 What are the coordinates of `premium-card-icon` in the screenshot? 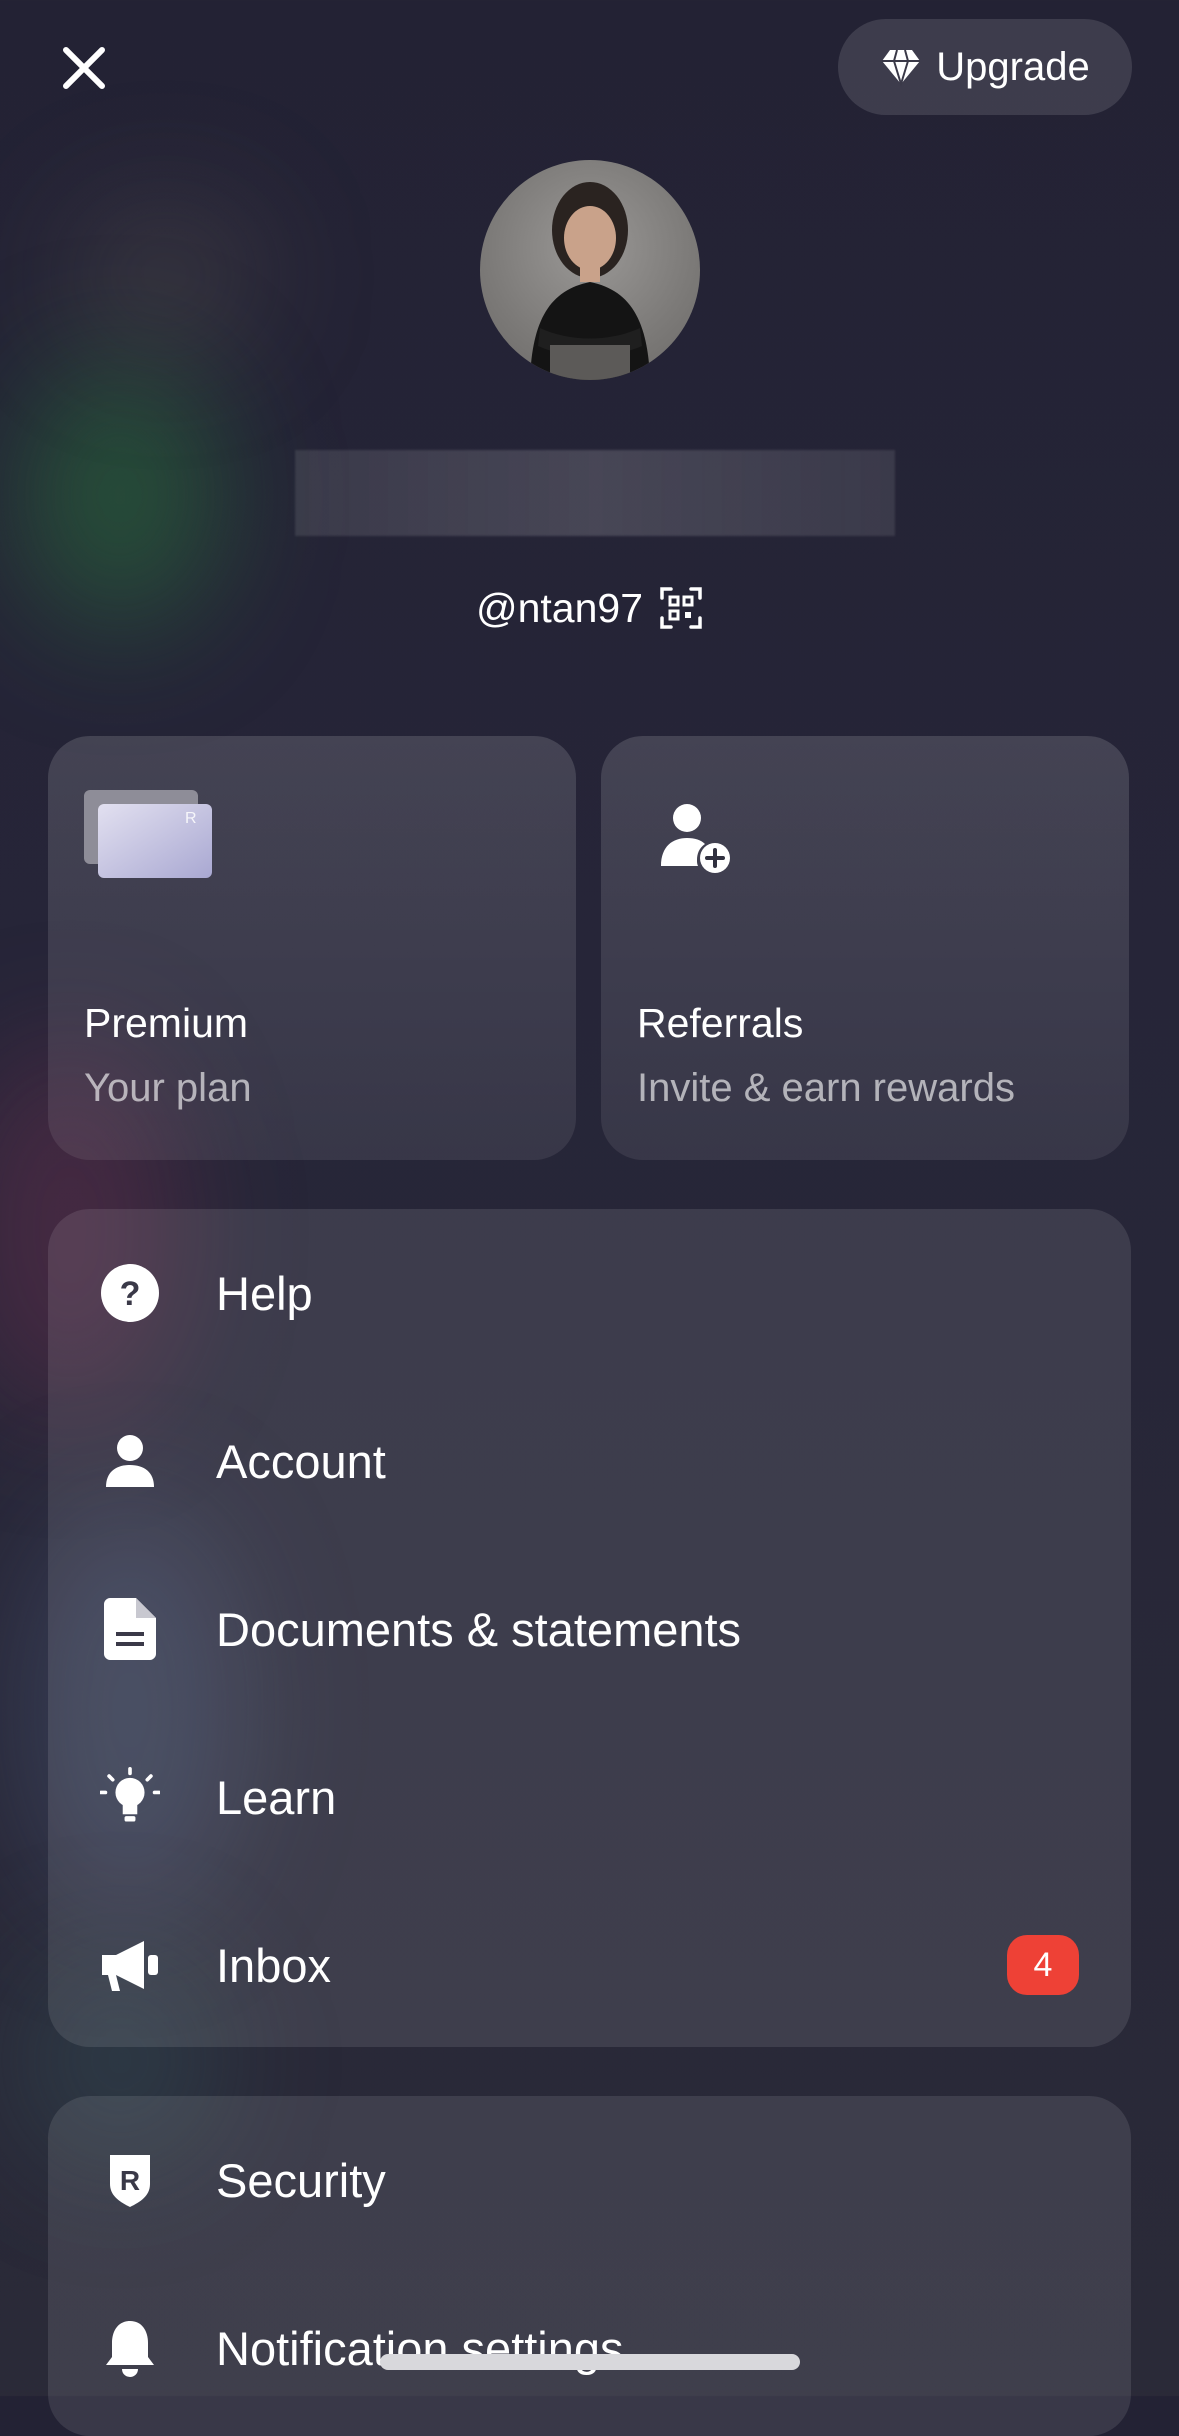 It's located at (148, 834).